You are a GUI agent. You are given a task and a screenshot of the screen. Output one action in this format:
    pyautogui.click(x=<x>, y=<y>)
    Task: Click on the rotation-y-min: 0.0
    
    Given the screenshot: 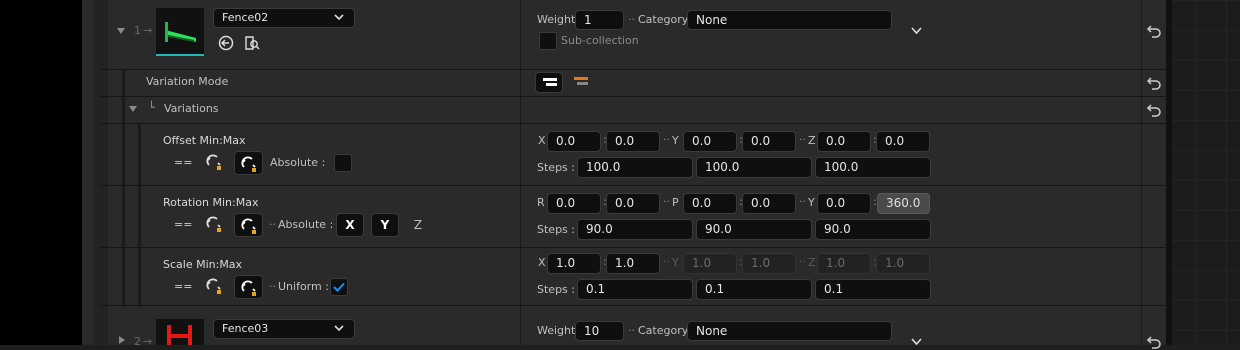 What is the action you would take?
    pyautogui.click(x=844, y=203)
    